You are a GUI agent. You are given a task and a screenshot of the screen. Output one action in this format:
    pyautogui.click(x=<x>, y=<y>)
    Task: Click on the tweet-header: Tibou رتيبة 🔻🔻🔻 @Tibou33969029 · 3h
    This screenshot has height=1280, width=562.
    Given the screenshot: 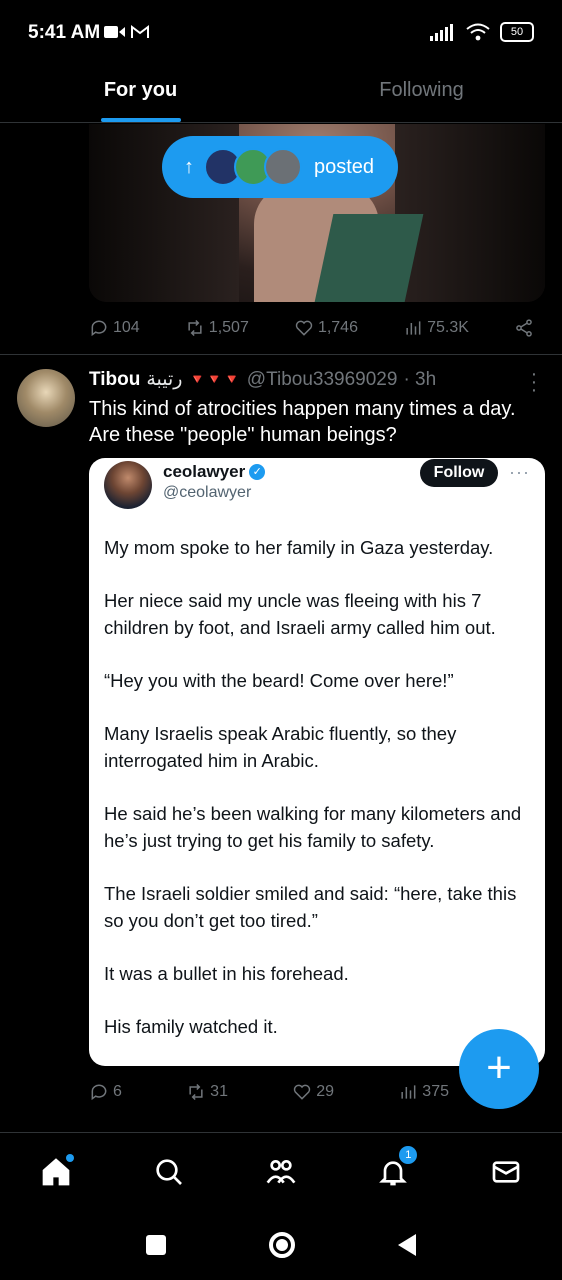 What is the action you would take?
    pyautogui.click(x=262, y=379)
    